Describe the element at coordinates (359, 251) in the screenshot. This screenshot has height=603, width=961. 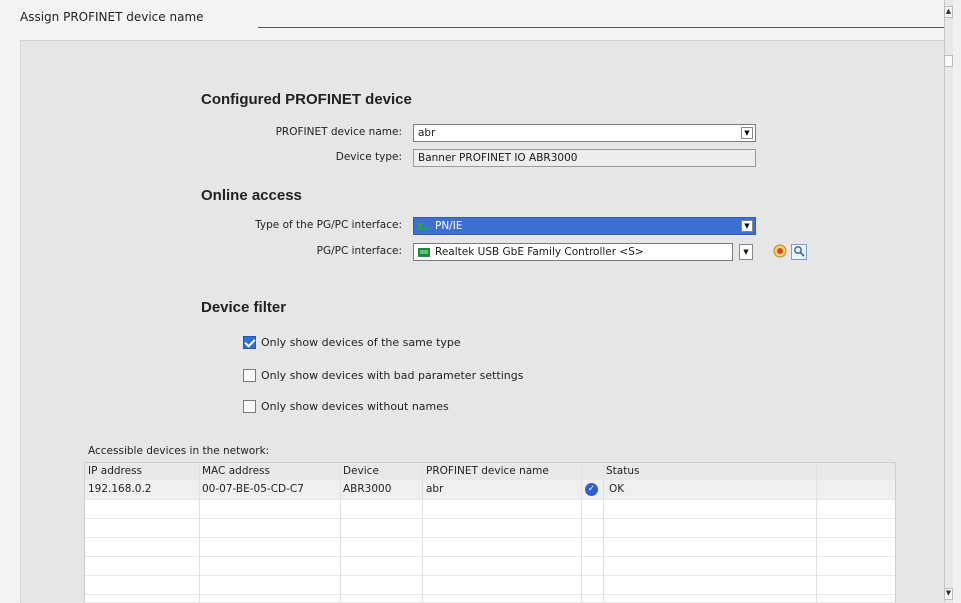
I see `pgpc-interface-label: PG/PC interface:` at that location.